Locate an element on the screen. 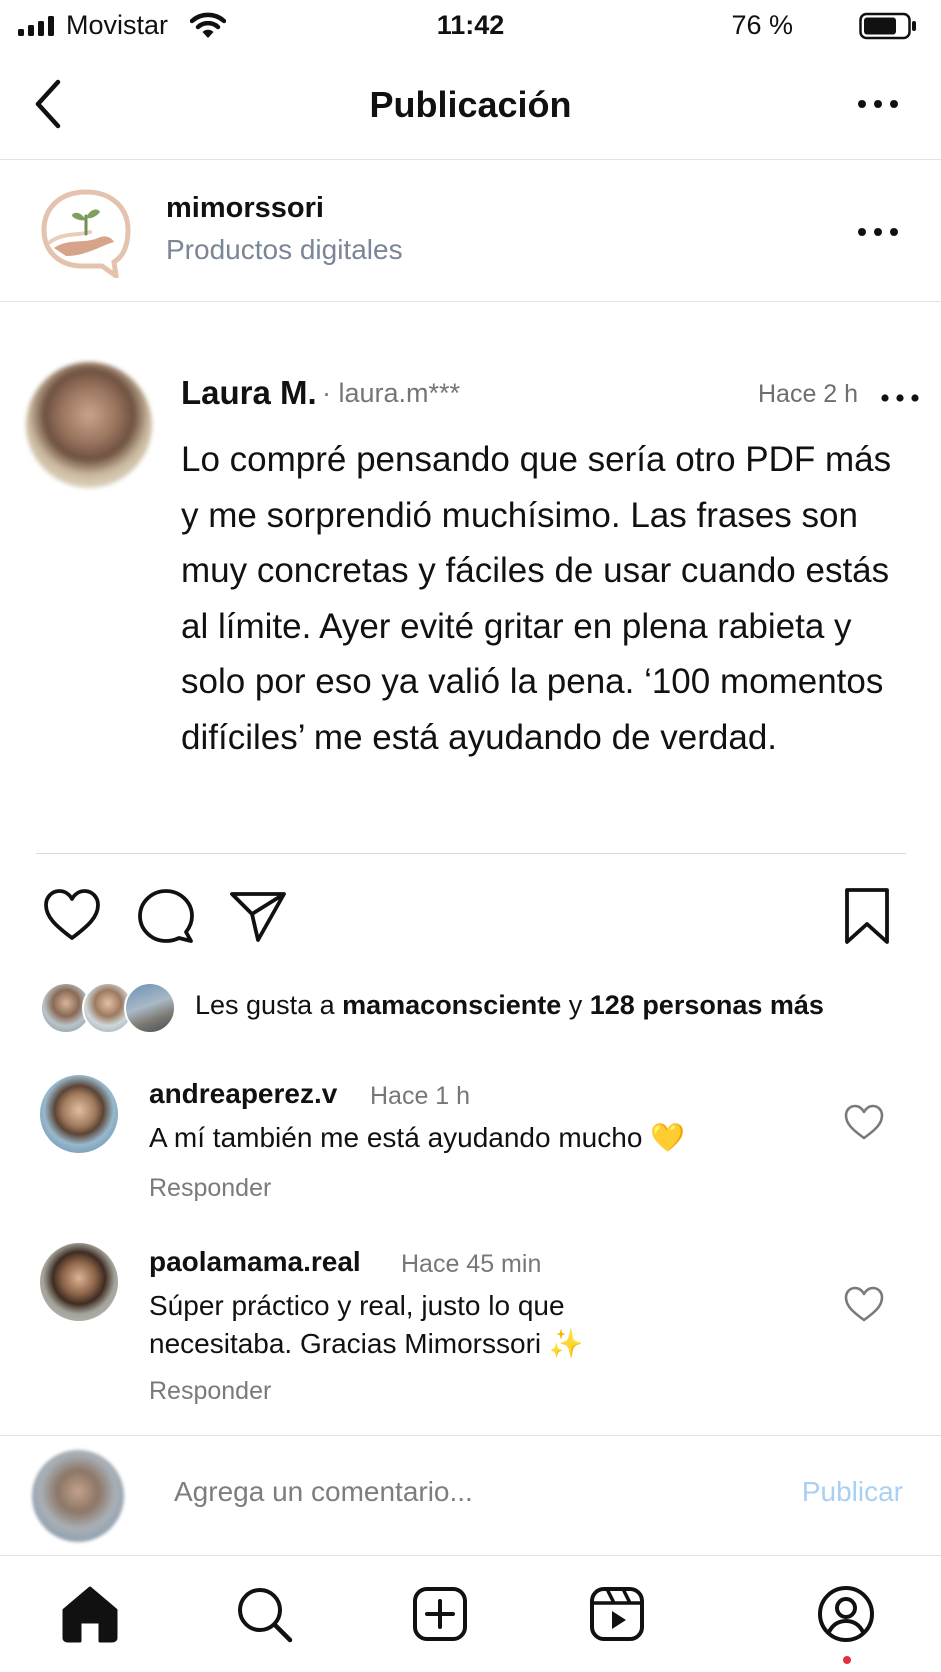 The image size is (941, 1672). top-navigation-bar: Publicación is located at coordinates (470, 107).